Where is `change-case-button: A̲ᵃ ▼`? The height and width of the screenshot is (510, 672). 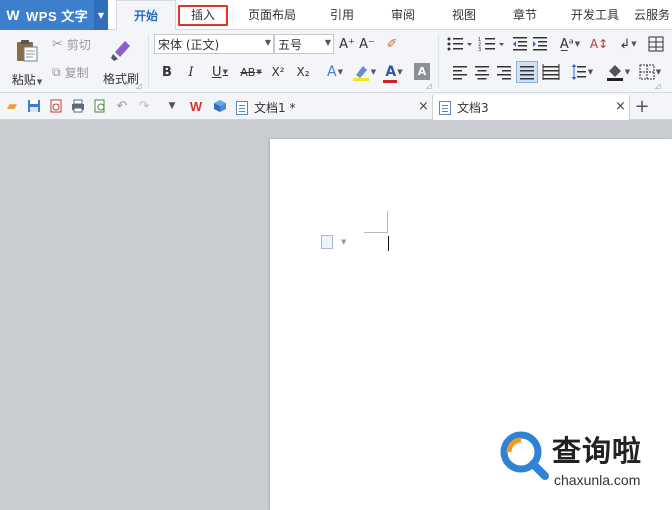
change-case-button: A̲ᵃ ▼ is located at coordinates (570, 44).